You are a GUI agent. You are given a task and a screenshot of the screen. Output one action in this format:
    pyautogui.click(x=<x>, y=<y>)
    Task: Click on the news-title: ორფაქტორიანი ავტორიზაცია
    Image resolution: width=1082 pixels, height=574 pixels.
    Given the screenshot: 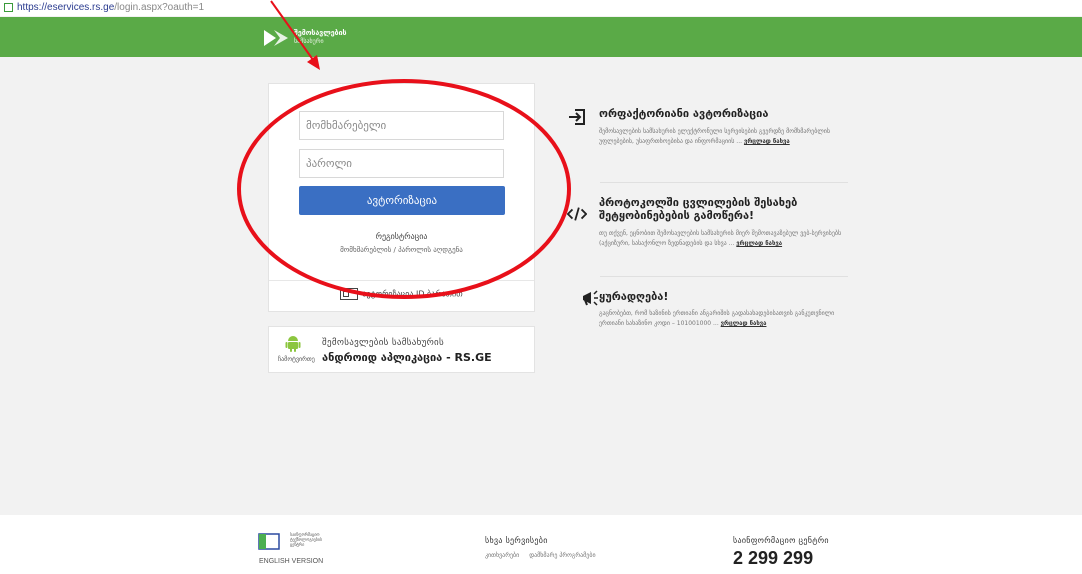 What is the action you would take?
    pyautogui.click(x=684, y=113)
    